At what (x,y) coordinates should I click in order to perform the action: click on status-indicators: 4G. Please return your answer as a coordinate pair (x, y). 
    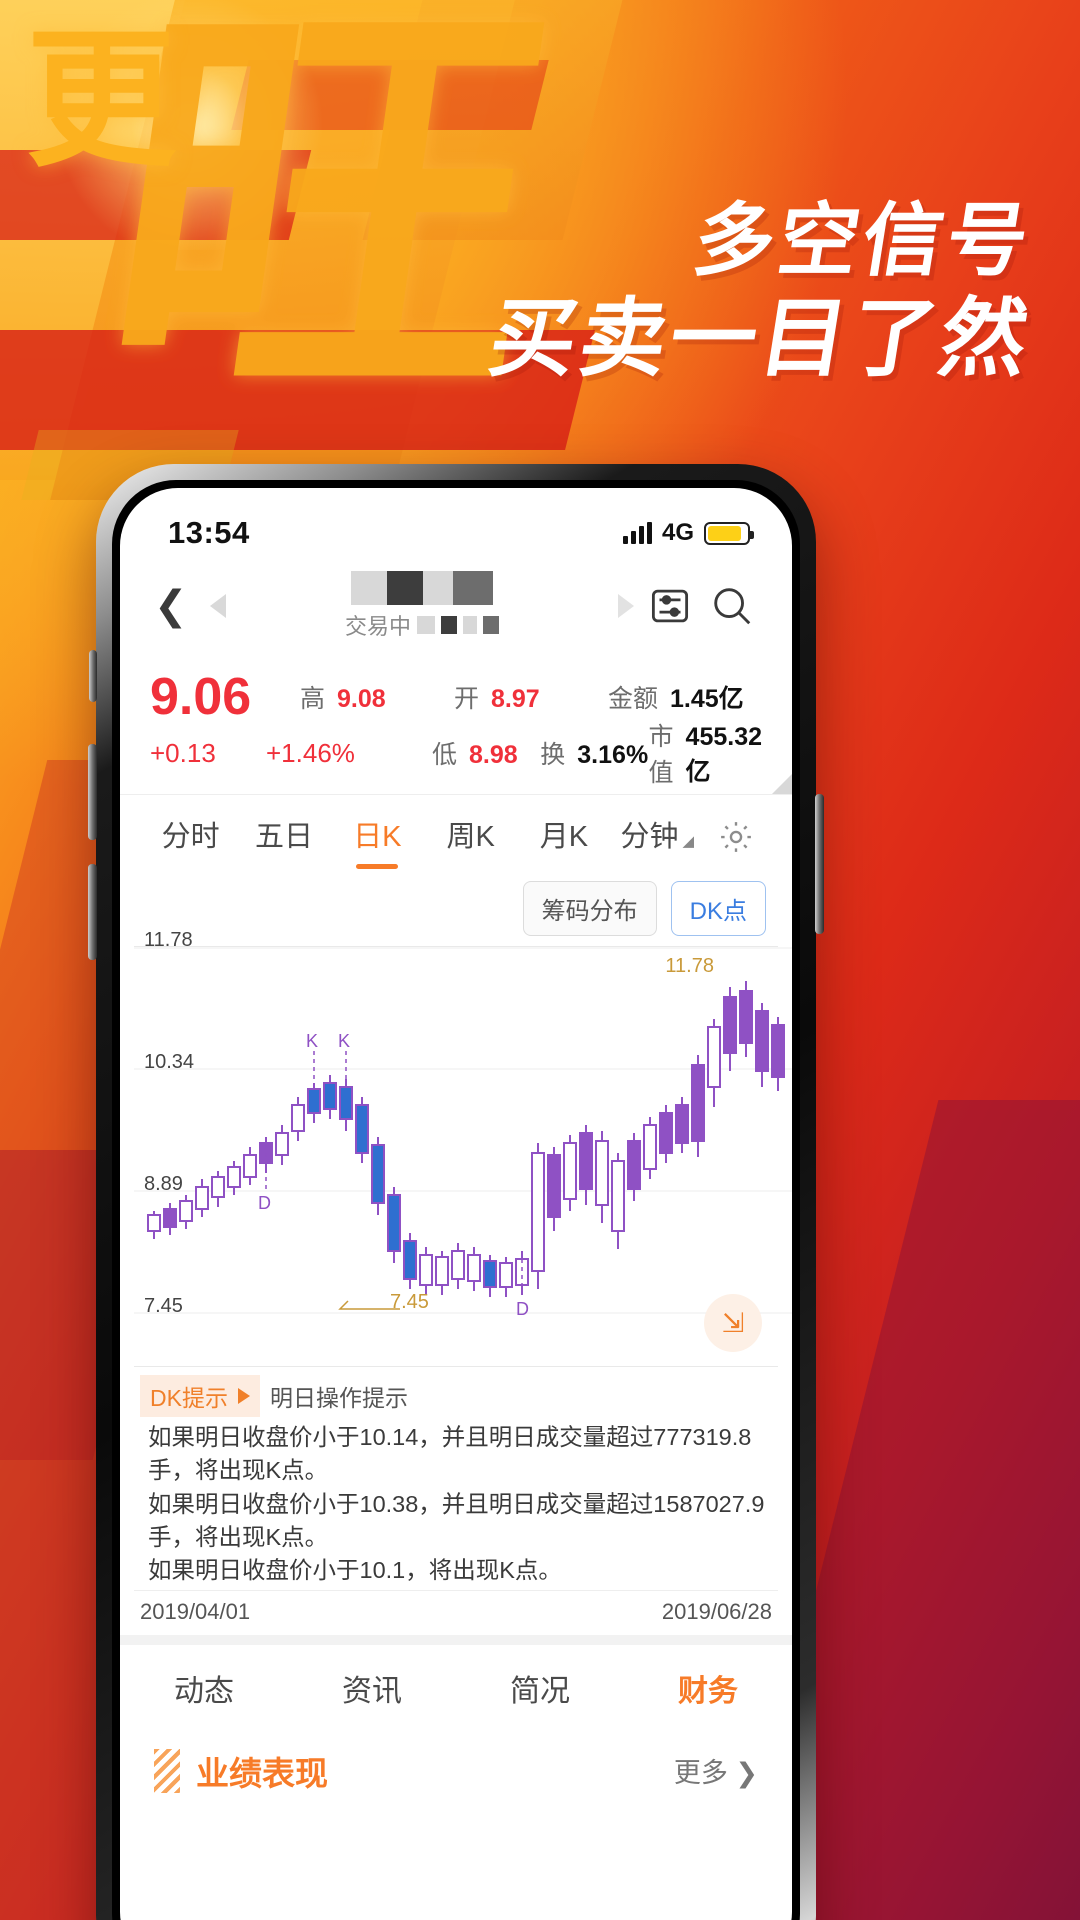
    Looking at the image, I should click on (688, 533).